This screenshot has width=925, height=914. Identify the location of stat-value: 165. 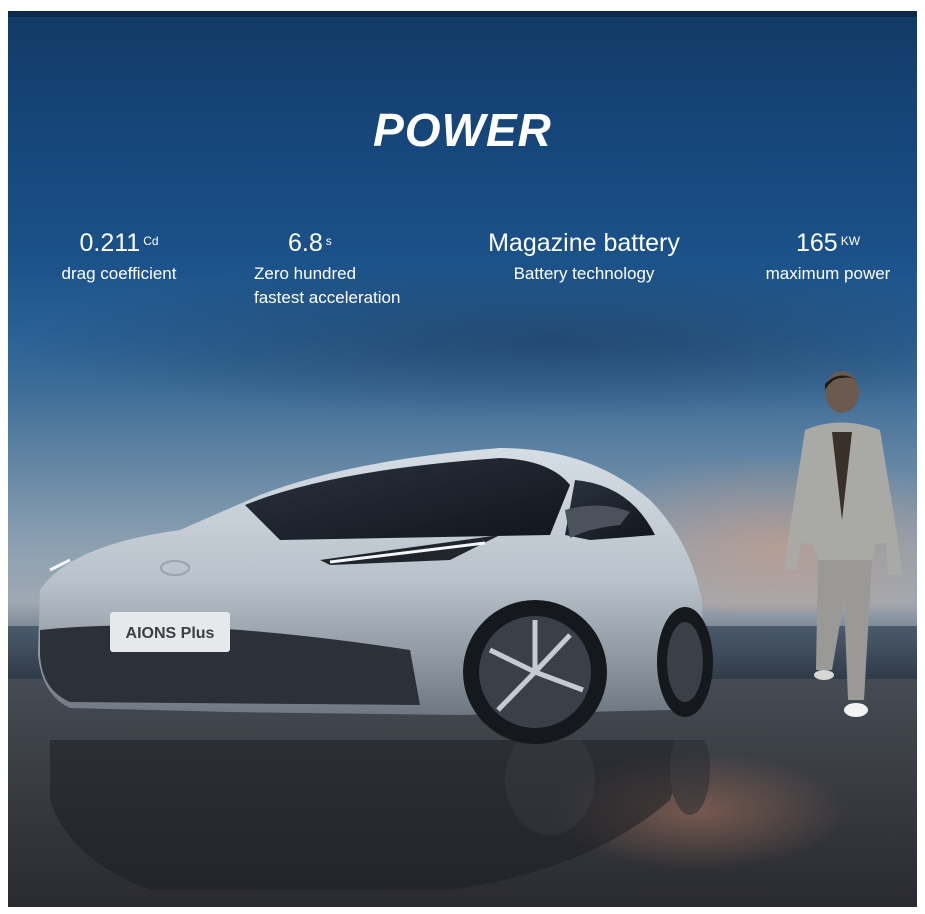
(816, 243).